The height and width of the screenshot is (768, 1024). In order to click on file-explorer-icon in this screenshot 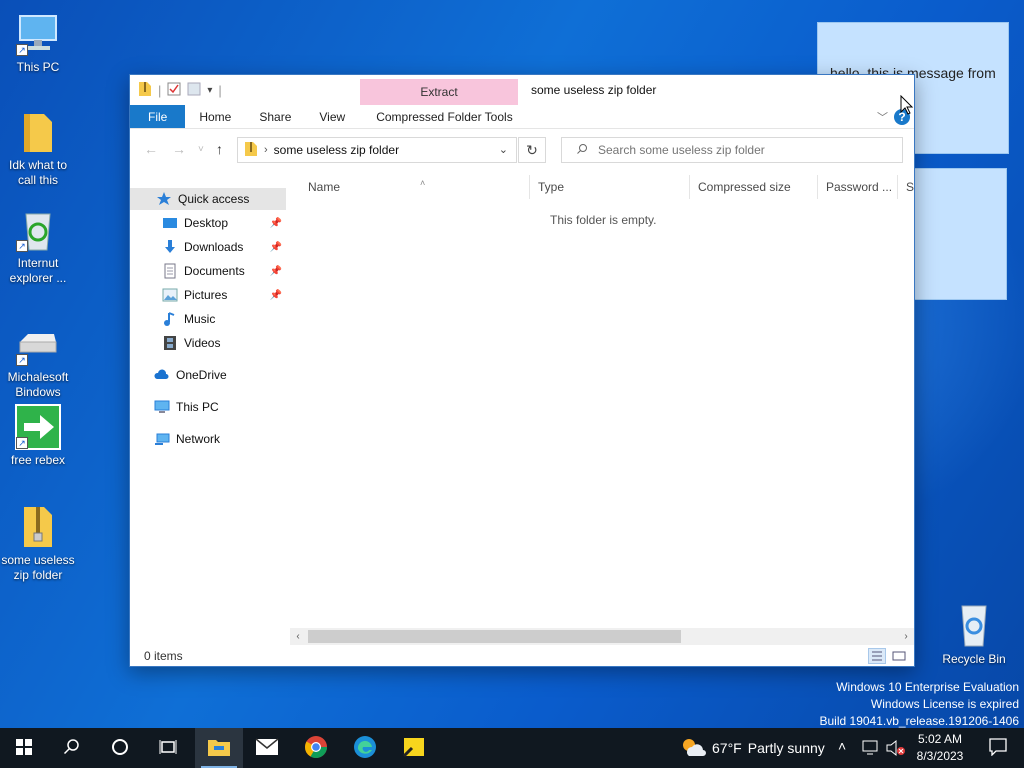, I will do `click(219, 748)`.